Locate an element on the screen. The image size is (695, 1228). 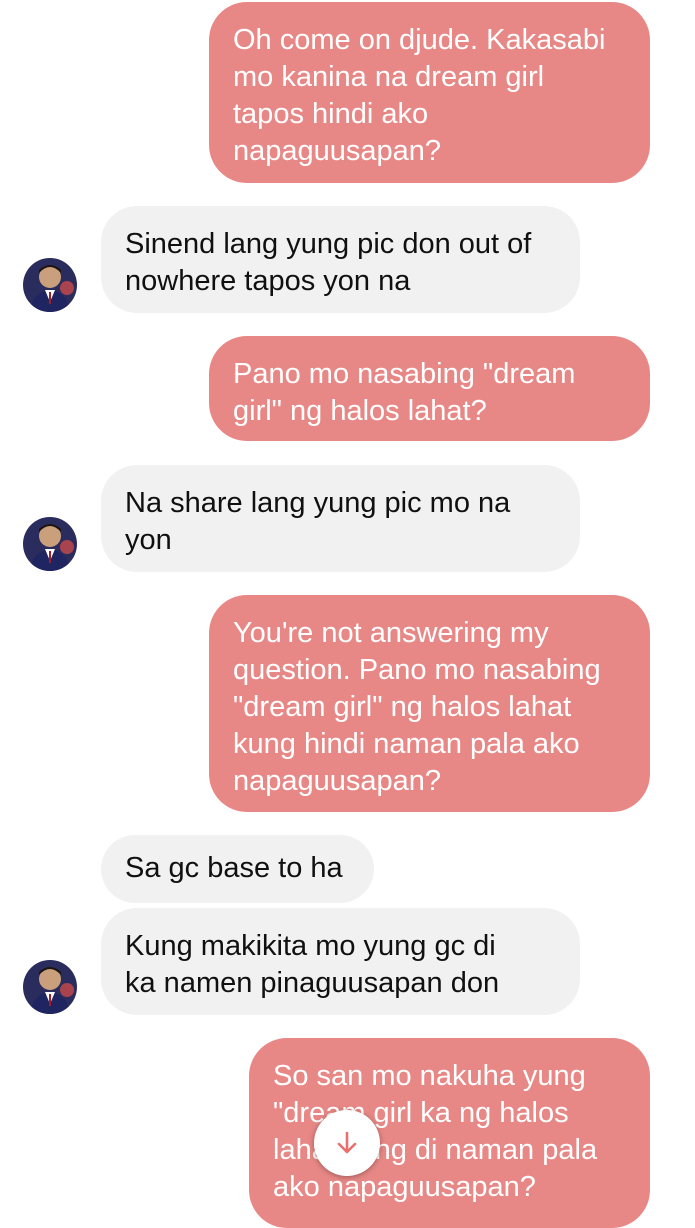
message-incoming: Na share lang yung pic mo na yon is located at coordinates (340, 518).